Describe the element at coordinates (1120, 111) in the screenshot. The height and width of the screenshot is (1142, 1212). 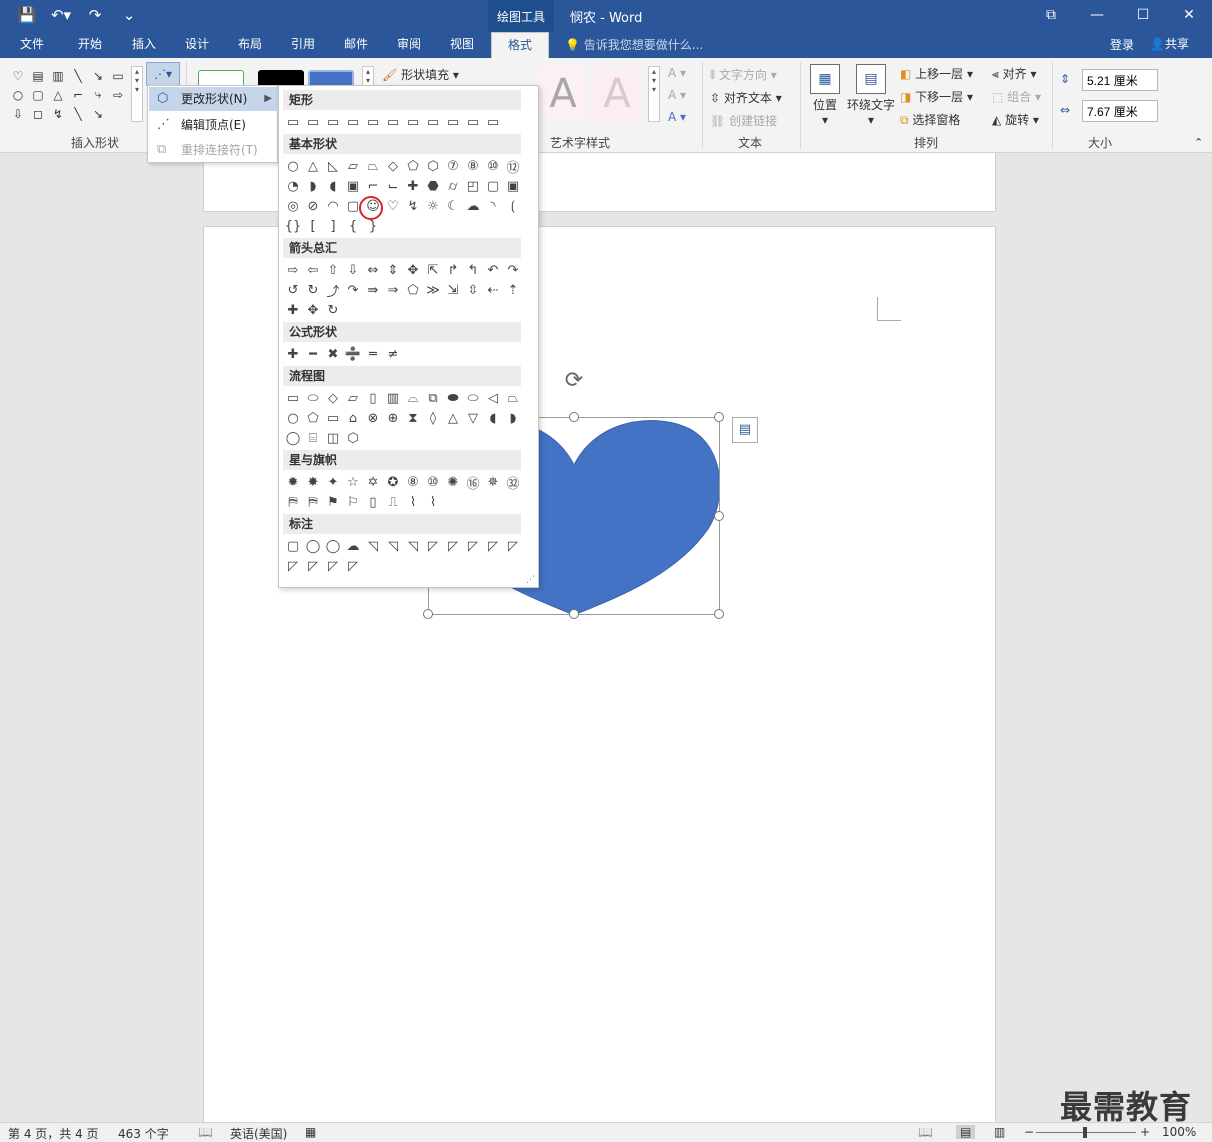
I see `width-input` at that location.